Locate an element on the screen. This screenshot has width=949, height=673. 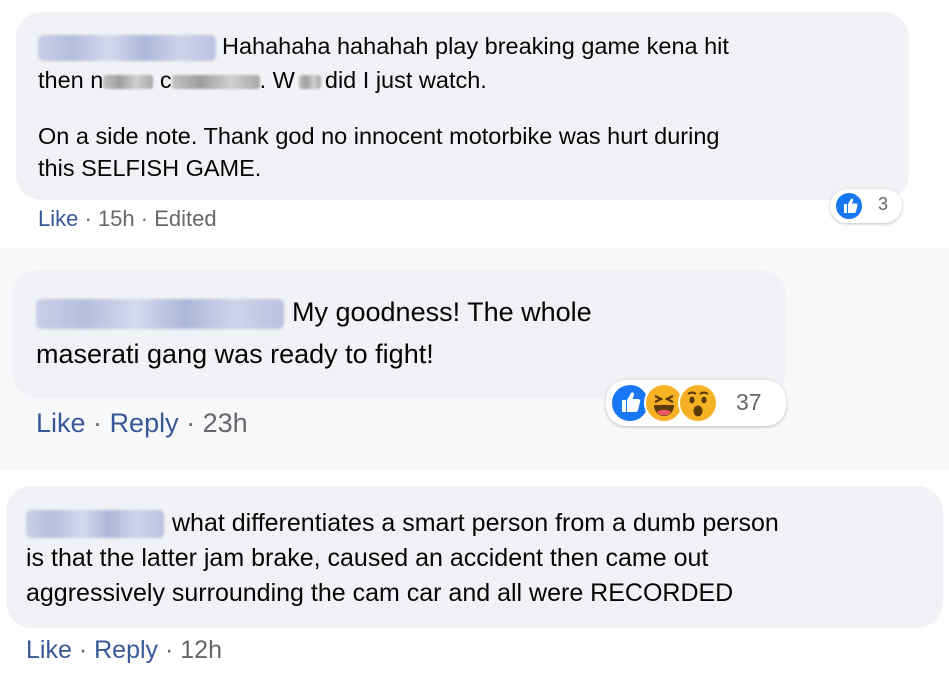
surprised-face-icon is located at coordinates (698, 403).